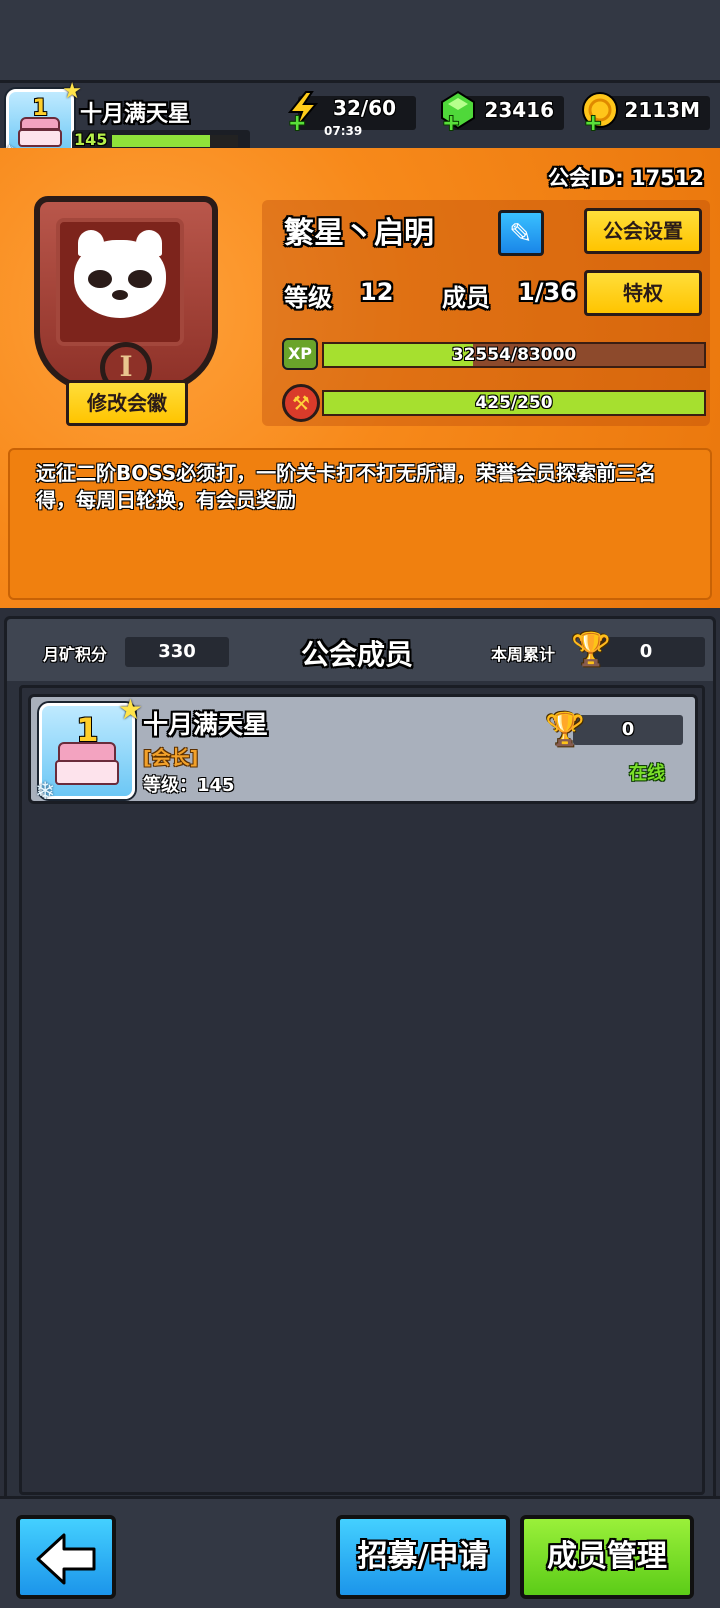  I want to click on add-energy-icon: +, so click(297, 123).